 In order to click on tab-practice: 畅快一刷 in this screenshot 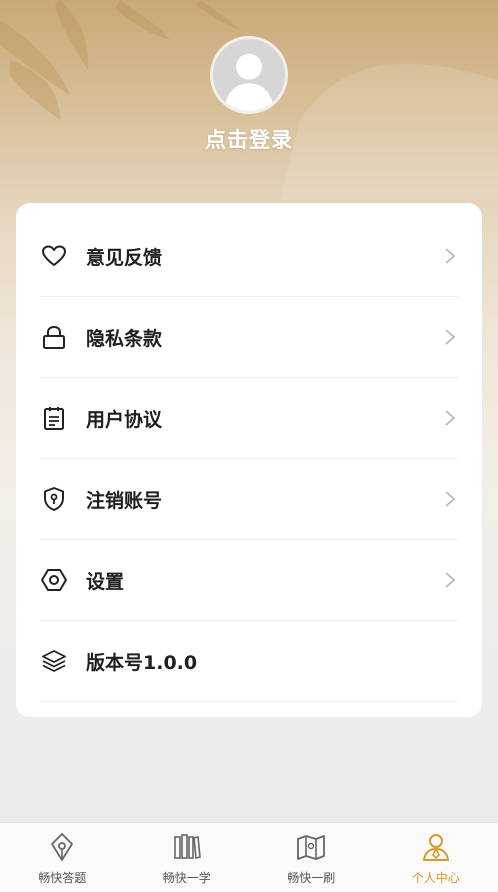, I will do `click(311, 857)`.